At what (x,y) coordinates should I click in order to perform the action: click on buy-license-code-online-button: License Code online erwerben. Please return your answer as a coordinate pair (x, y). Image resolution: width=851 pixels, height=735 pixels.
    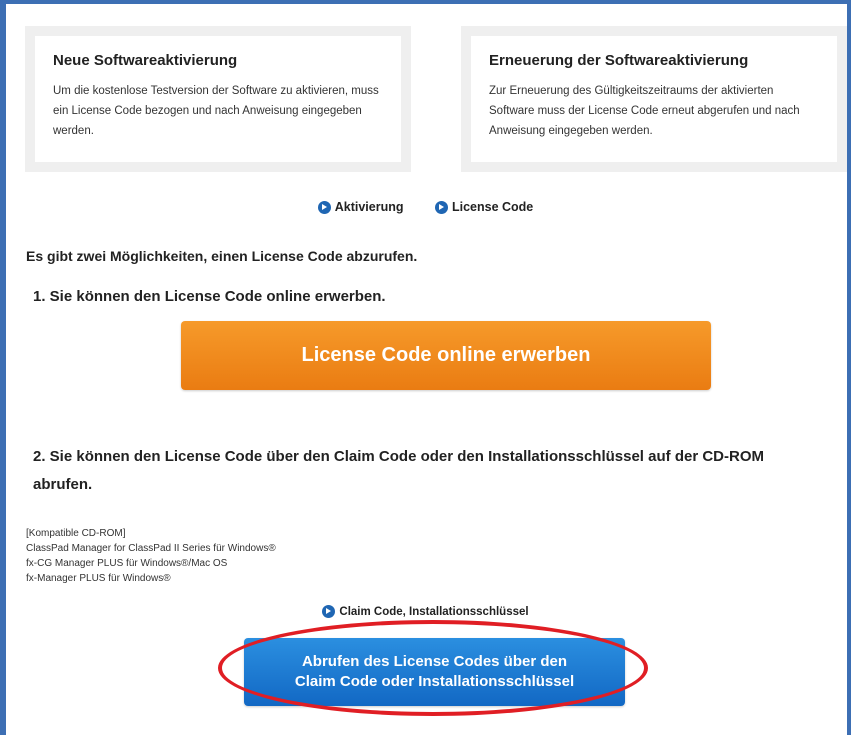
    Looking at the image, I should click on (446, 355).